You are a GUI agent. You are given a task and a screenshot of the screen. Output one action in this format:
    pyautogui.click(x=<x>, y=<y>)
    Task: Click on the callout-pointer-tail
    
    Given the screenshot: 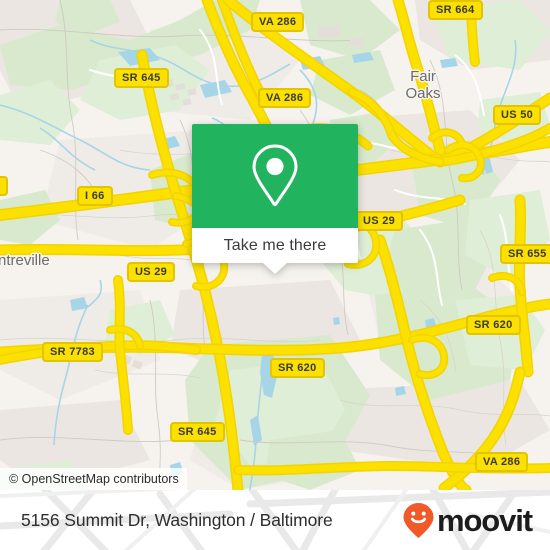 What is the action you would take?
    pyautogui.click(x=275, y=268)
    